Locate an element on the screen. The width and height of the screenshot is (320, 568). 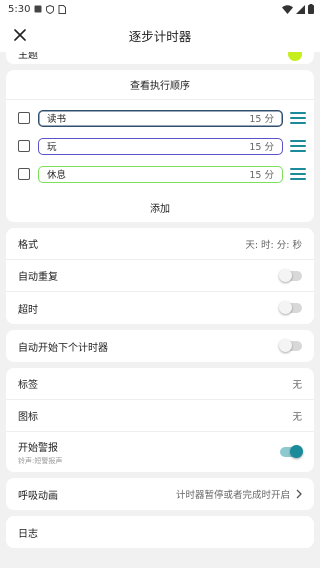
breath-label: 呼吸动画 is located at coordinates (38, 496).